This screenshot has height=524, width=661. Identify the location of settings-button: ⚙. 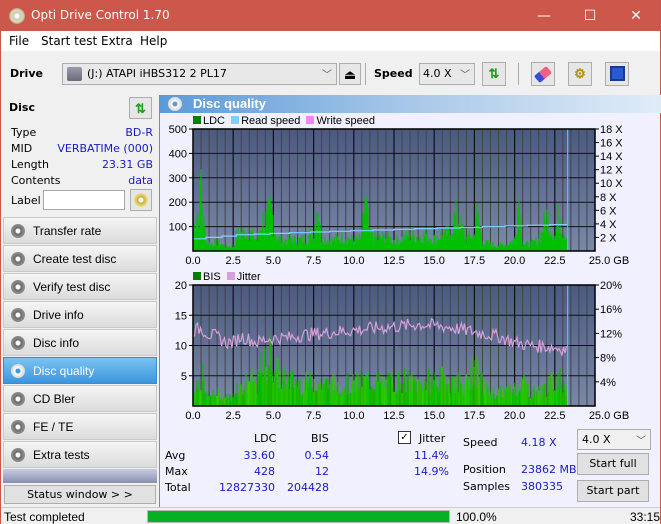
(580, 74).